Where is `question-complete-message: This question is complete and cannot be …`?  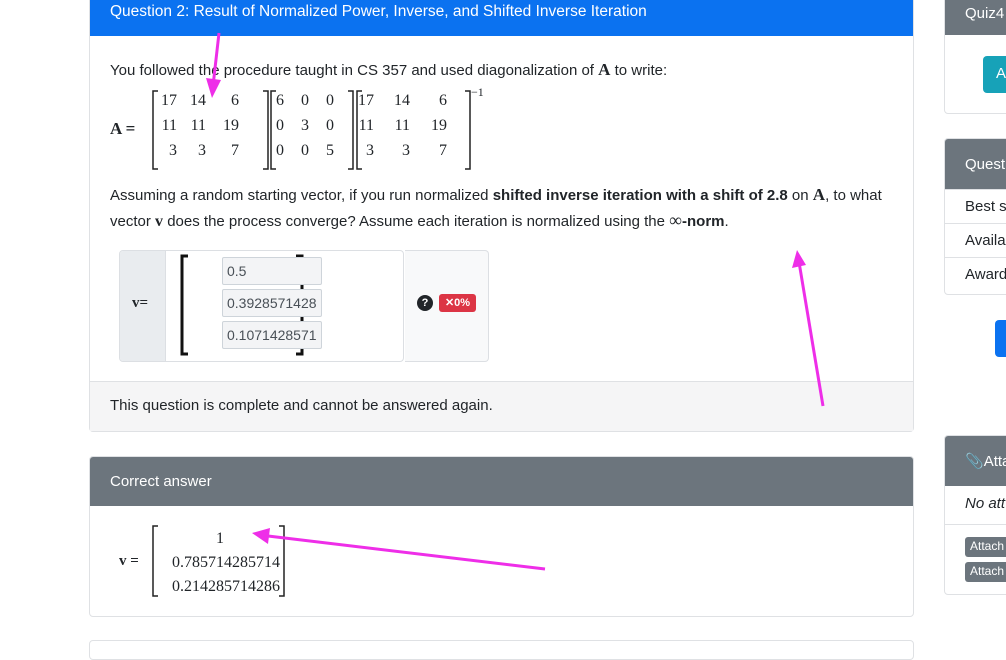
question-complete-message: This question is complete and cannot be … is located at coordinates (501, 406).